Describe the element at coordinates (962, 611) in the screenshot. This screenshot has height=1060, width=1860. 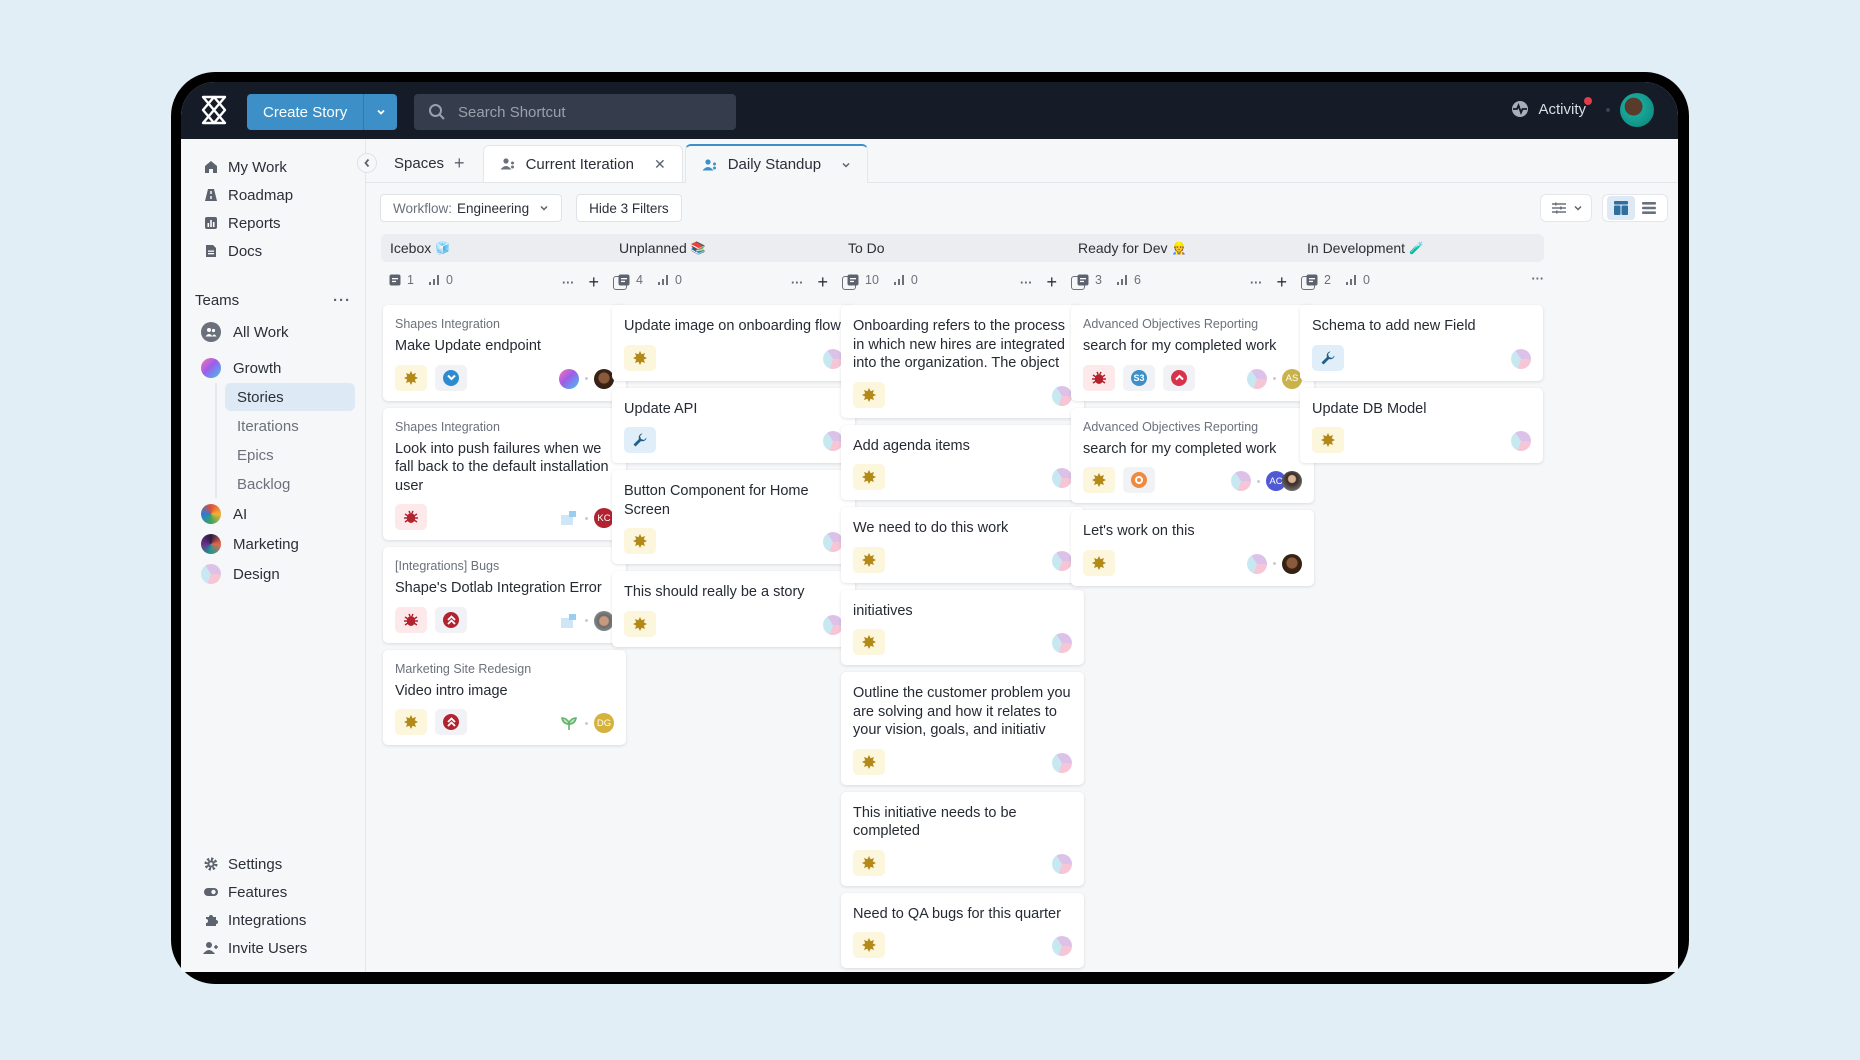
I see `story-title: initiatives` at that location.